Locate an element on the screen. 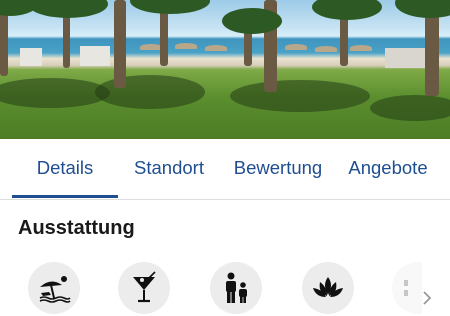  partial-amenity-icon is located at coordinates (407, 288).